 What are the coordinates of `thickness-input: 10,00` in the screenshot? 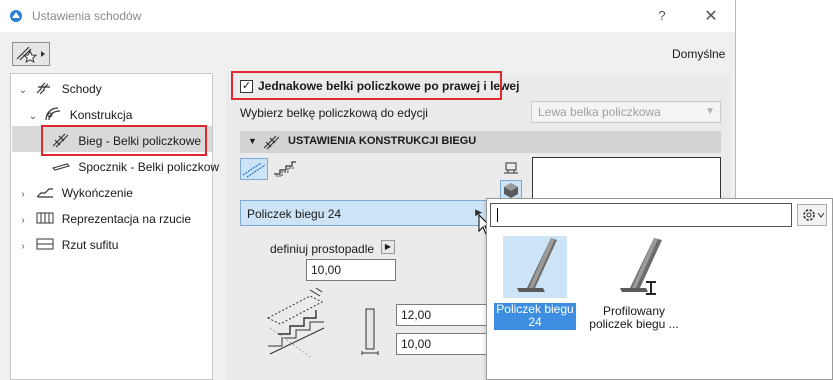 It's located at (351, 270).